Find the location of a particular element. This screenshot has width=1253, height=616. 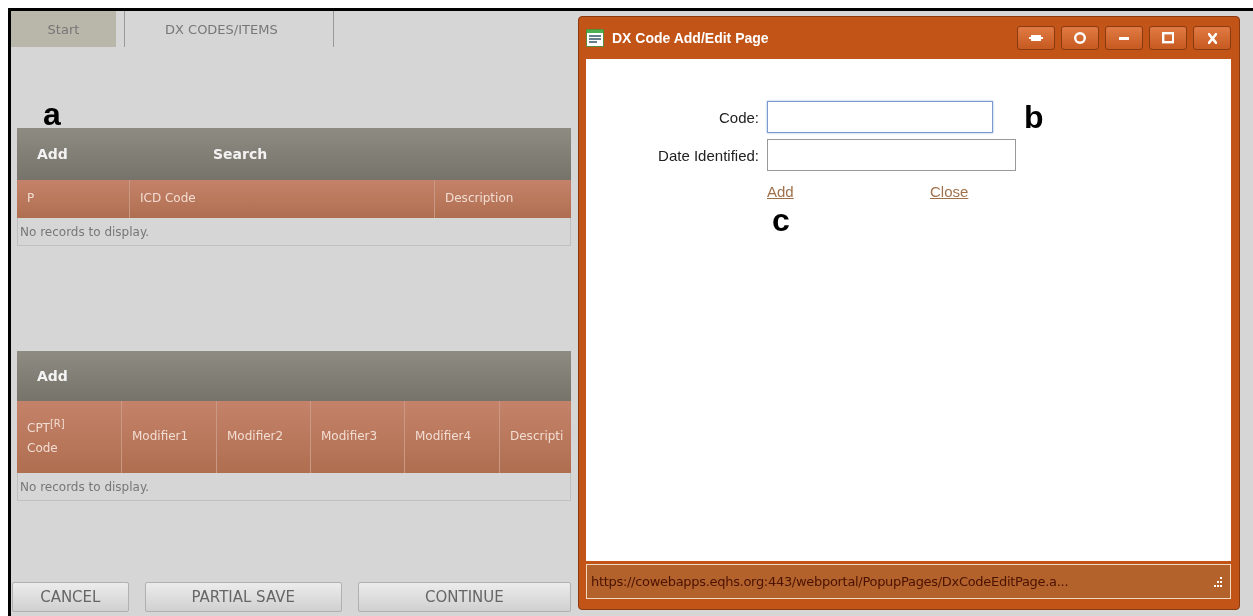

action-button: CONTINUE is located at coordinates (464, 597).